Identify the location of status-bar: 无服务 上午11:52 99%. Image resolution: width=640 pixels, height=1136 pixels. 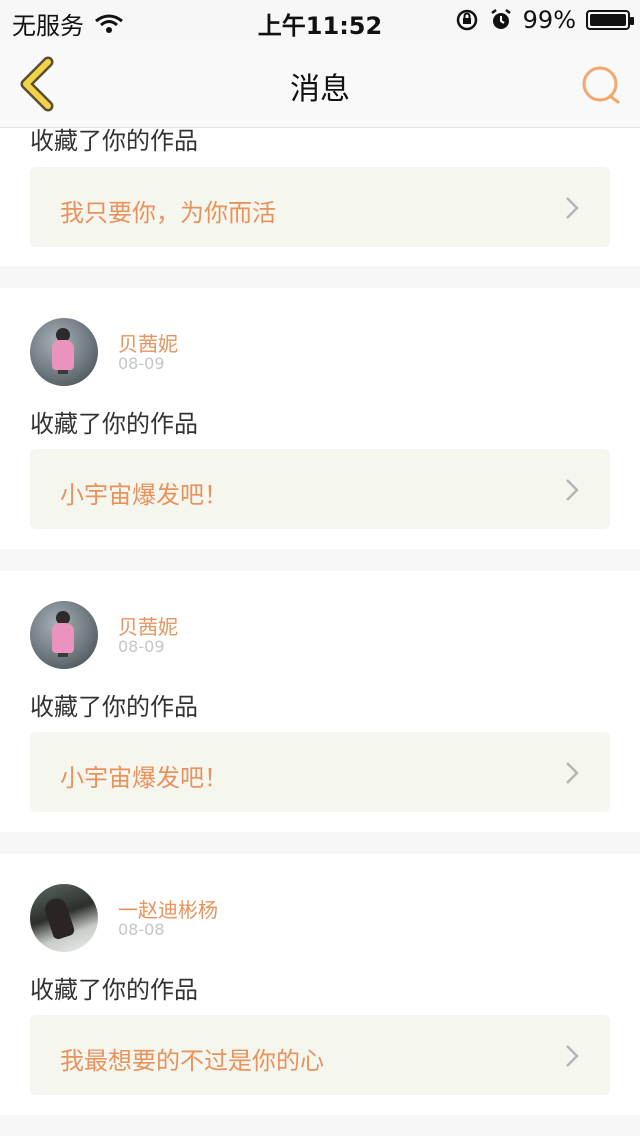
(320, 20).